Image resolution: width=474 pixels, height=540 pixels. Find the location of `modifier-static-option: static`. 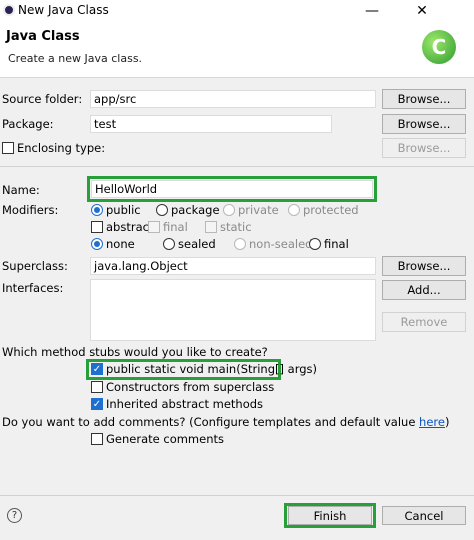

modifier-static-option: static is located at coordinates (228, 227).